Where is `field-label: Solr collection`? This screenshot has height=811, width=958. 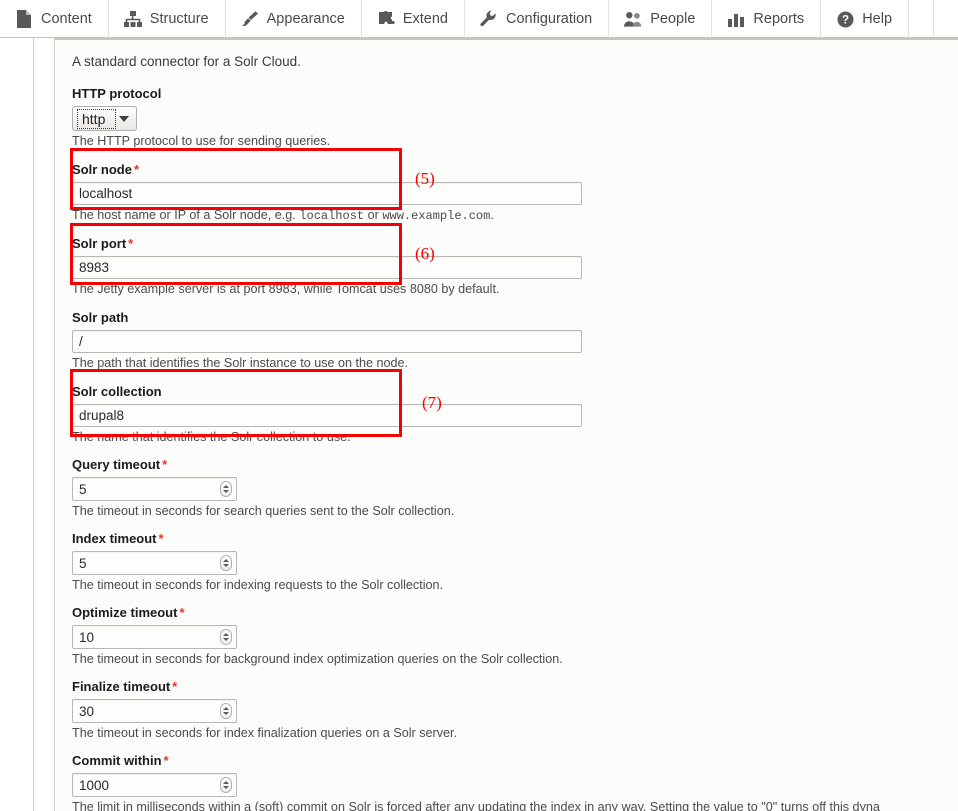
field-label: Solr collection is located at coordinates (515, 392).